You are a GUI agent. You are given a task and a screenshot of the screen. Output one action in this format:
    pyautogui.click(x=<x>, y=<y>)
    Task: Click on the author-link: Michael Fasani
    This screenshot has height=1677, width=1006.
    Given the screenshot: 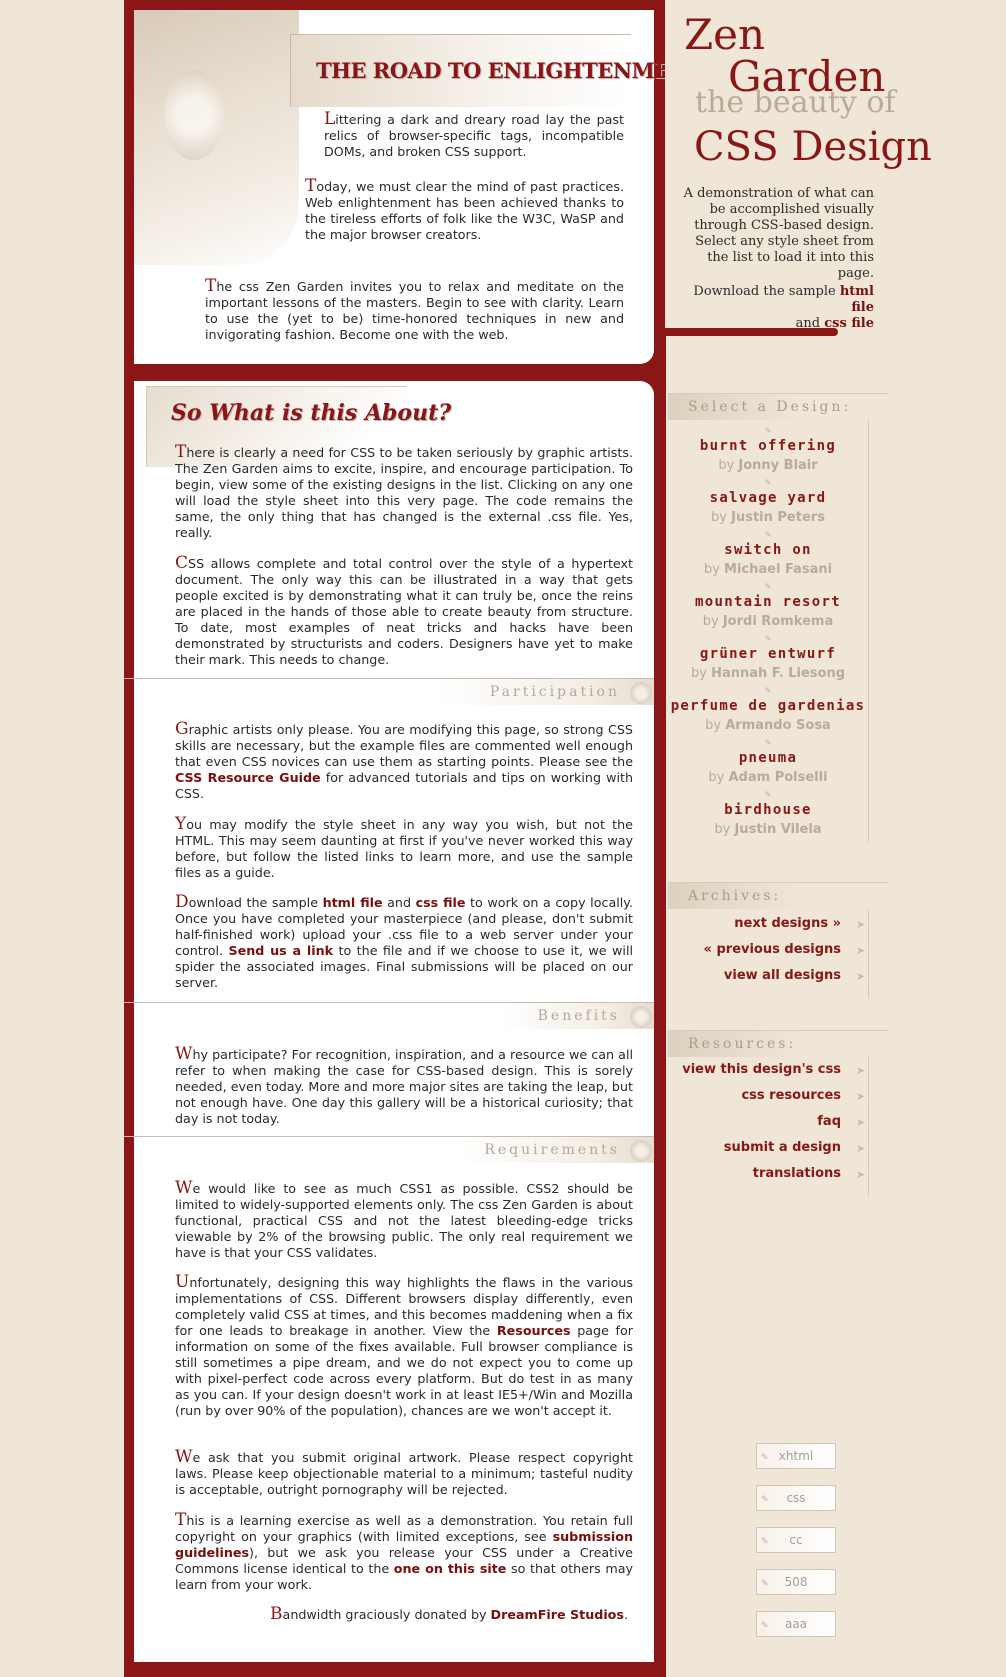 What is the action you would take?
    pyautogui.click(x=778, y=569)
    